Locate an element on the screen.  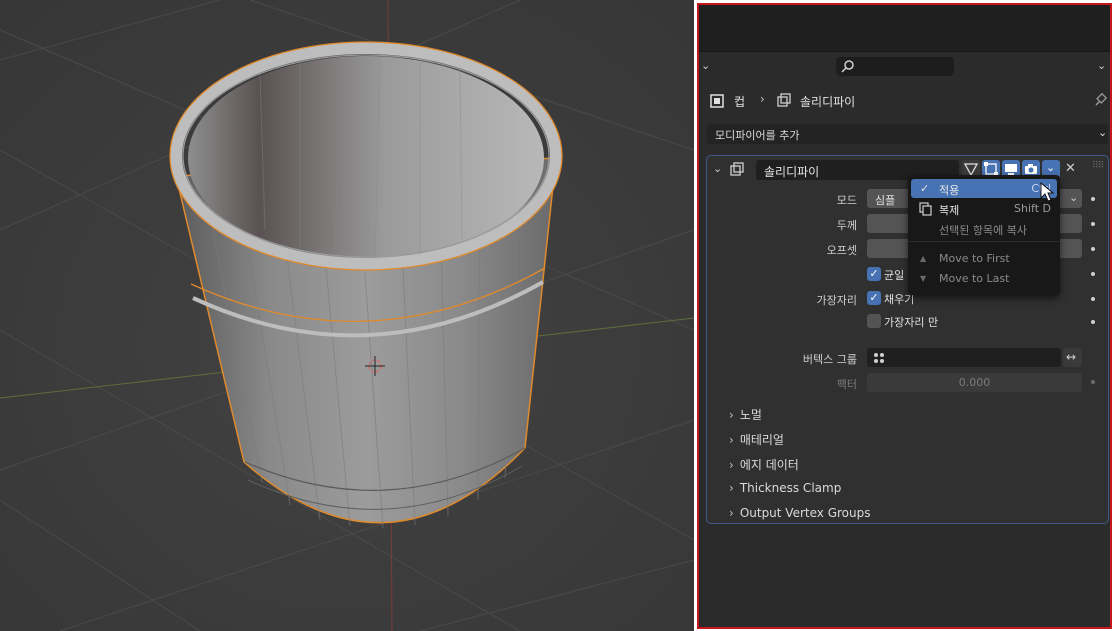
search-icon is located at coordinates (847, 66).